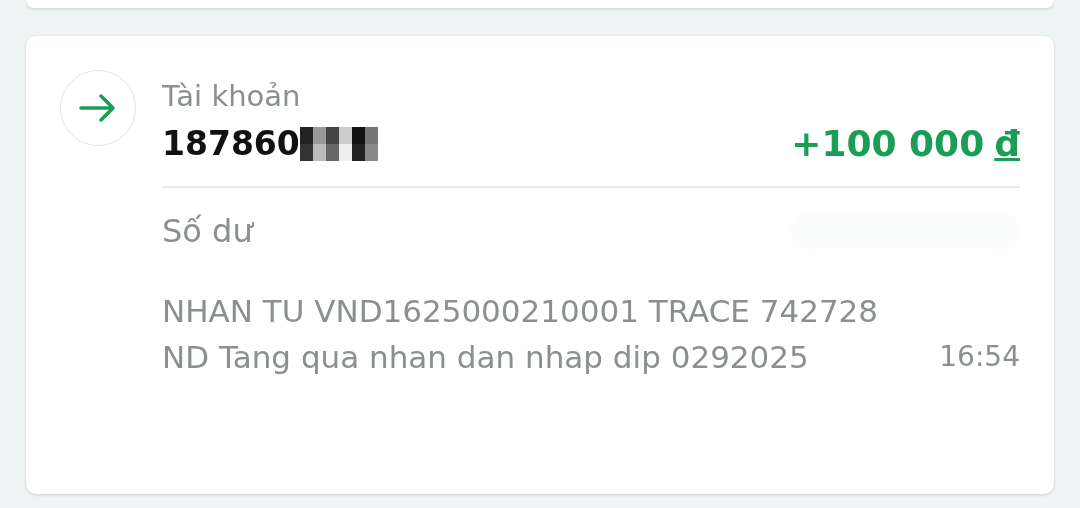  I want to click on currency: đ, so click(1007, 143).